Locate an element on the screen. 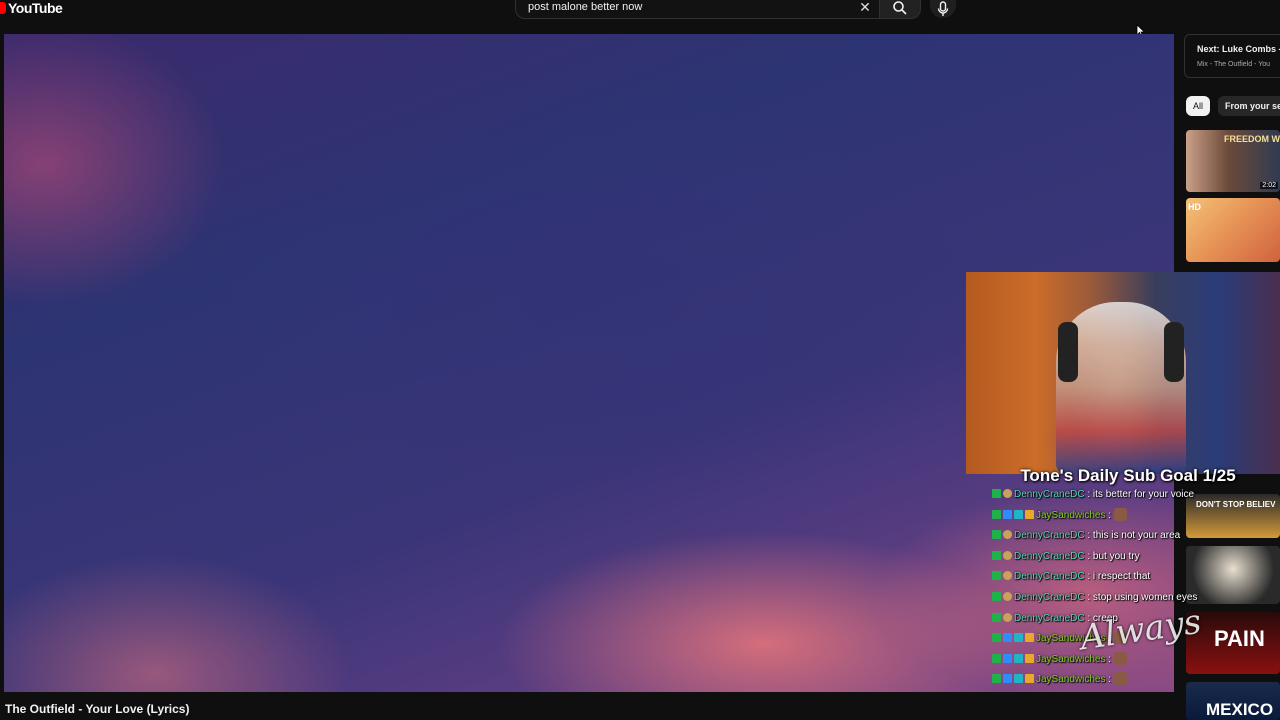  thumbnail-label: HD is located at coordinates (1194, 207).